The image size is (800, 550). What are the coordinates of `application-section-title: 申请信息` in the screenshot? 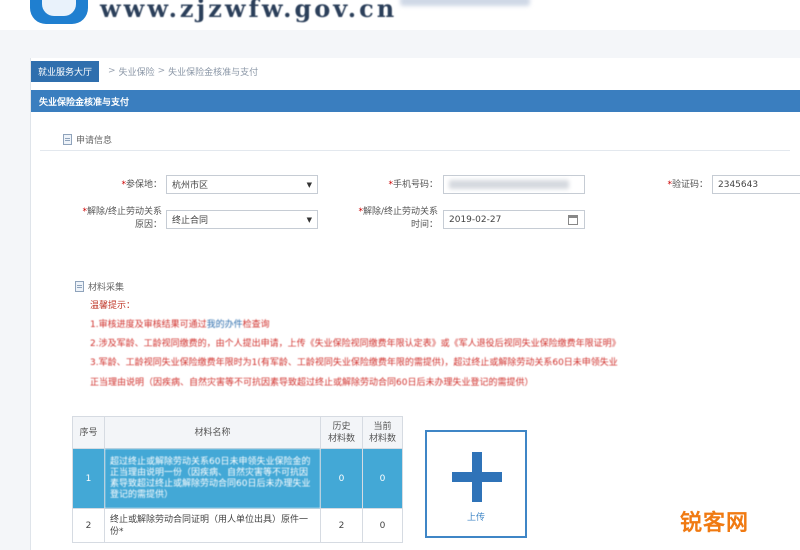 It's located at (87, 139).